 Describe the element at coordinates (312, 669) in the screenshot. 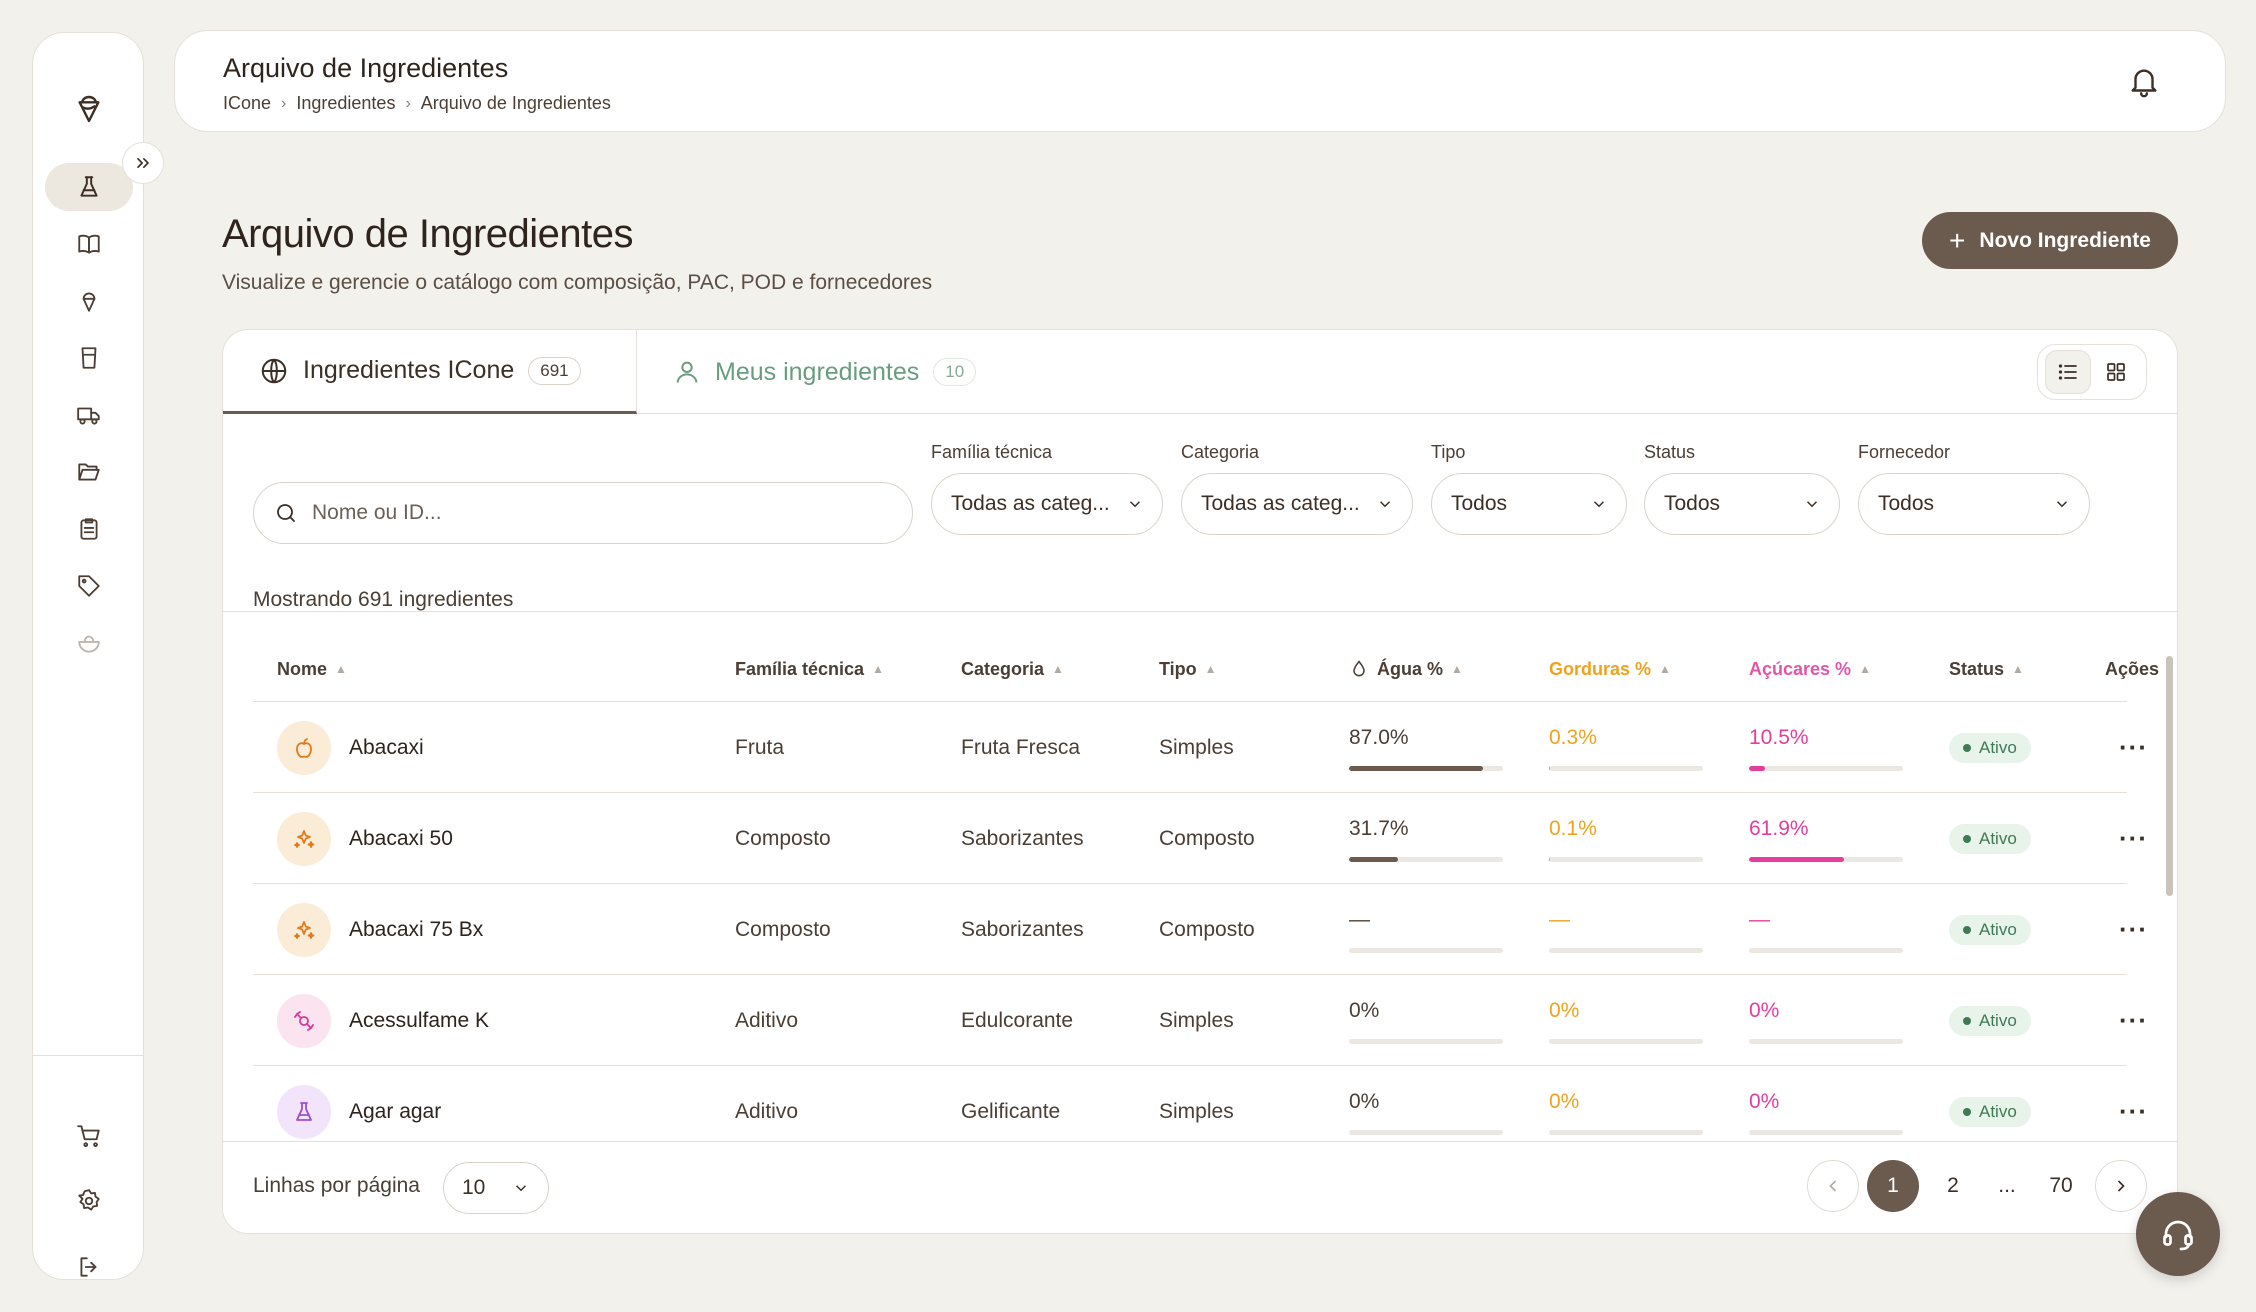

I see `col-header-nome: Nome ▲` at that location.